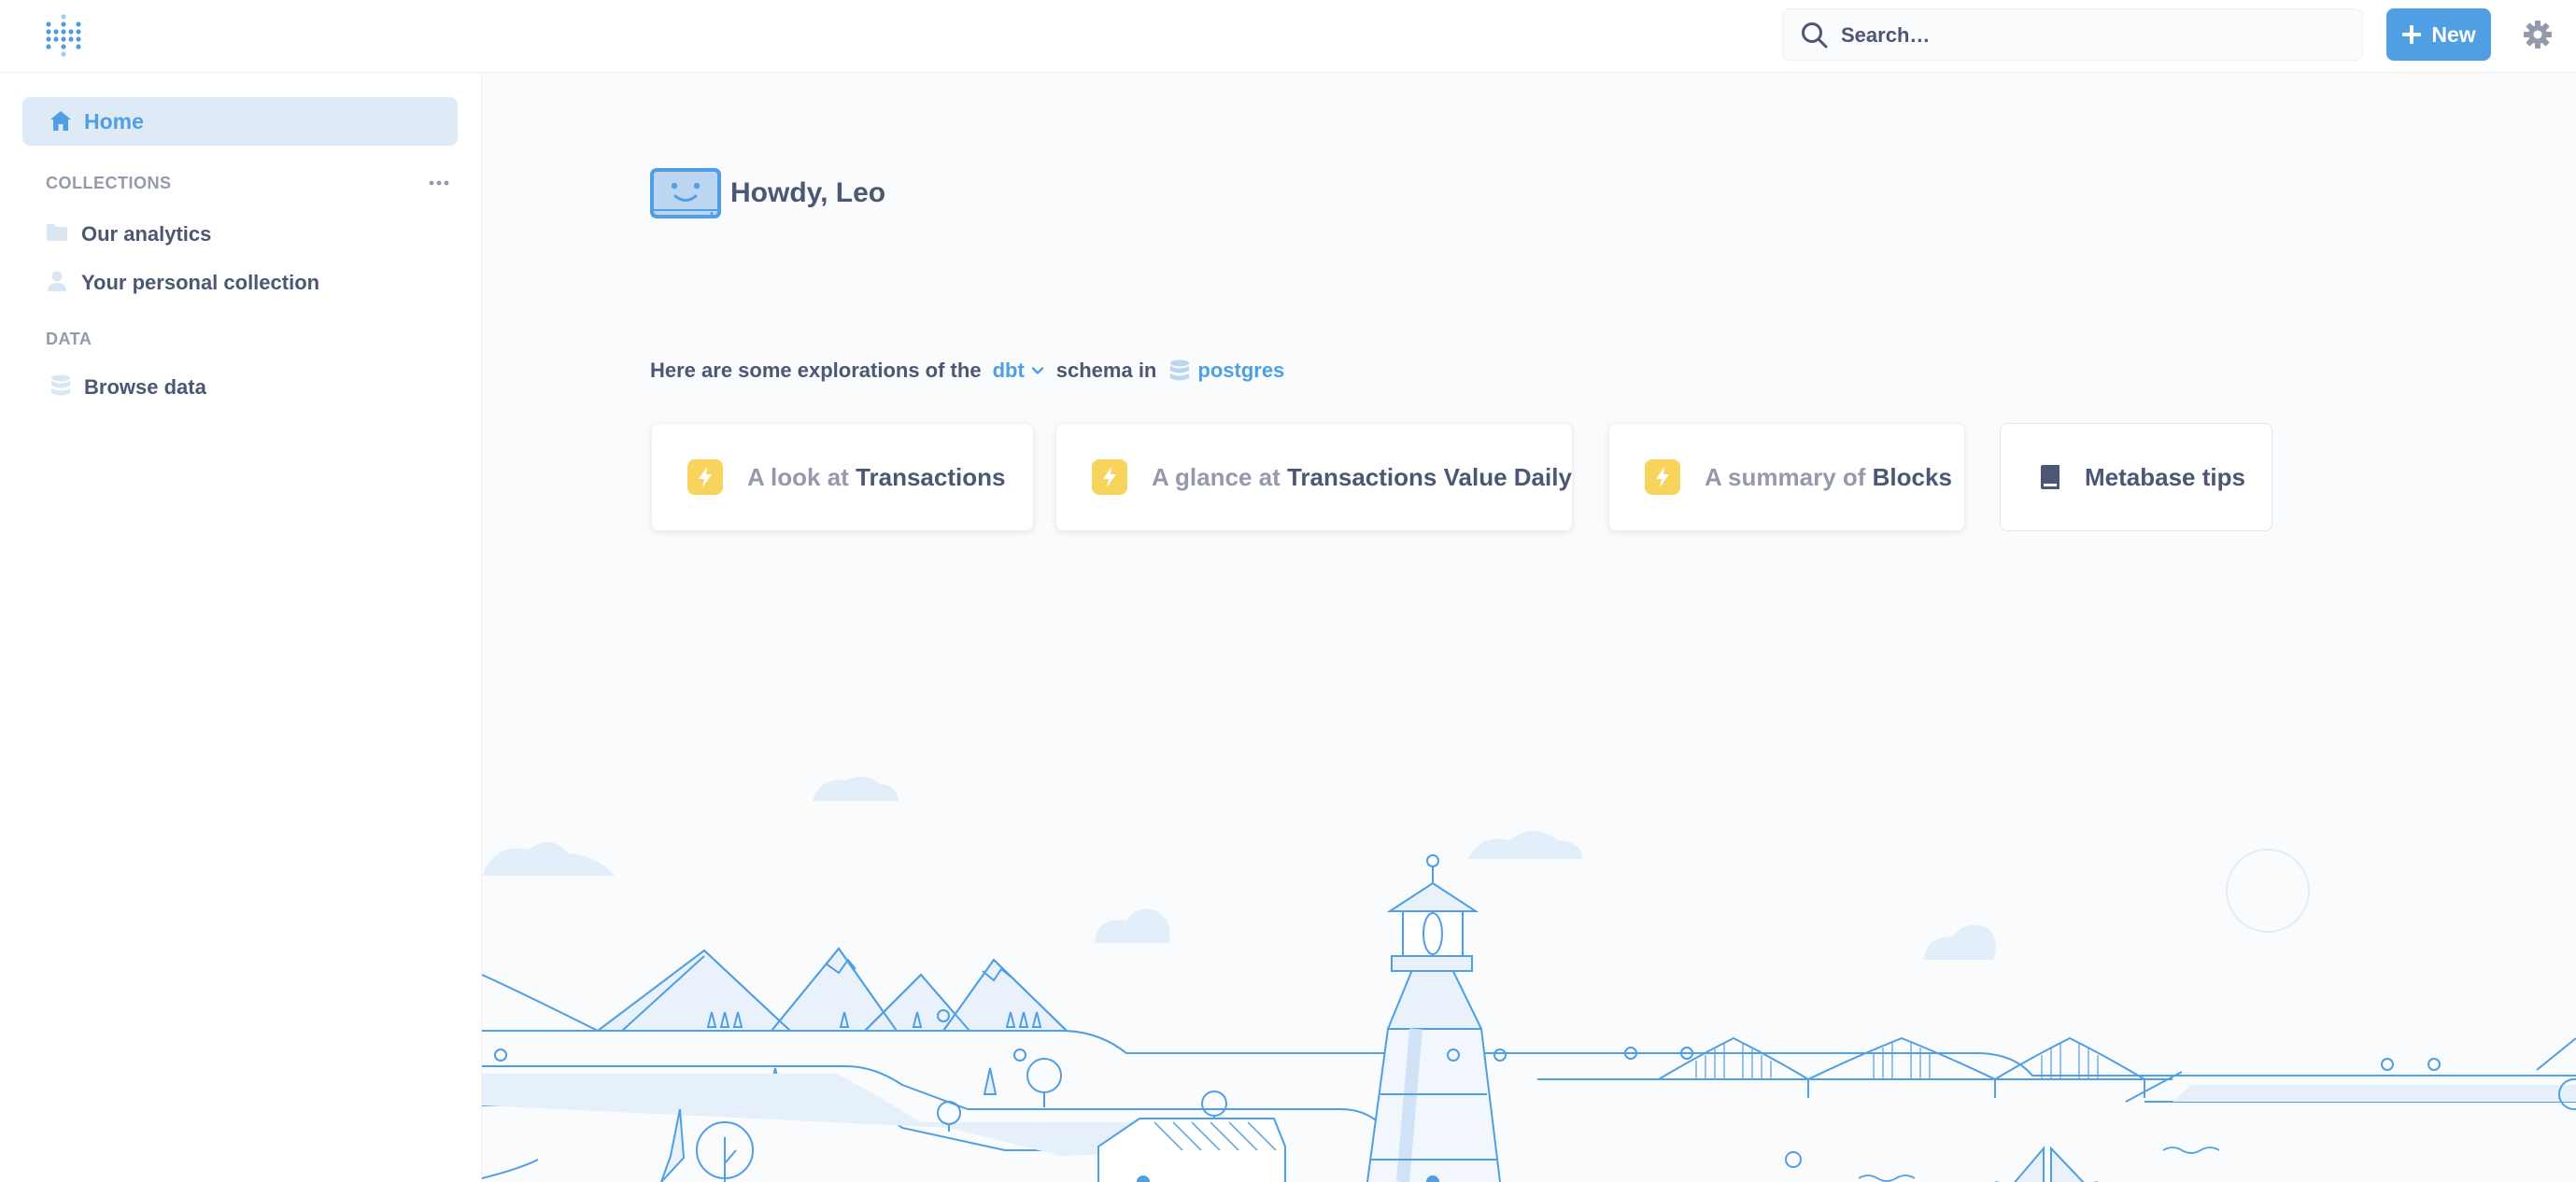  I want to click on data-section-title: DATA, so click(69, 339).